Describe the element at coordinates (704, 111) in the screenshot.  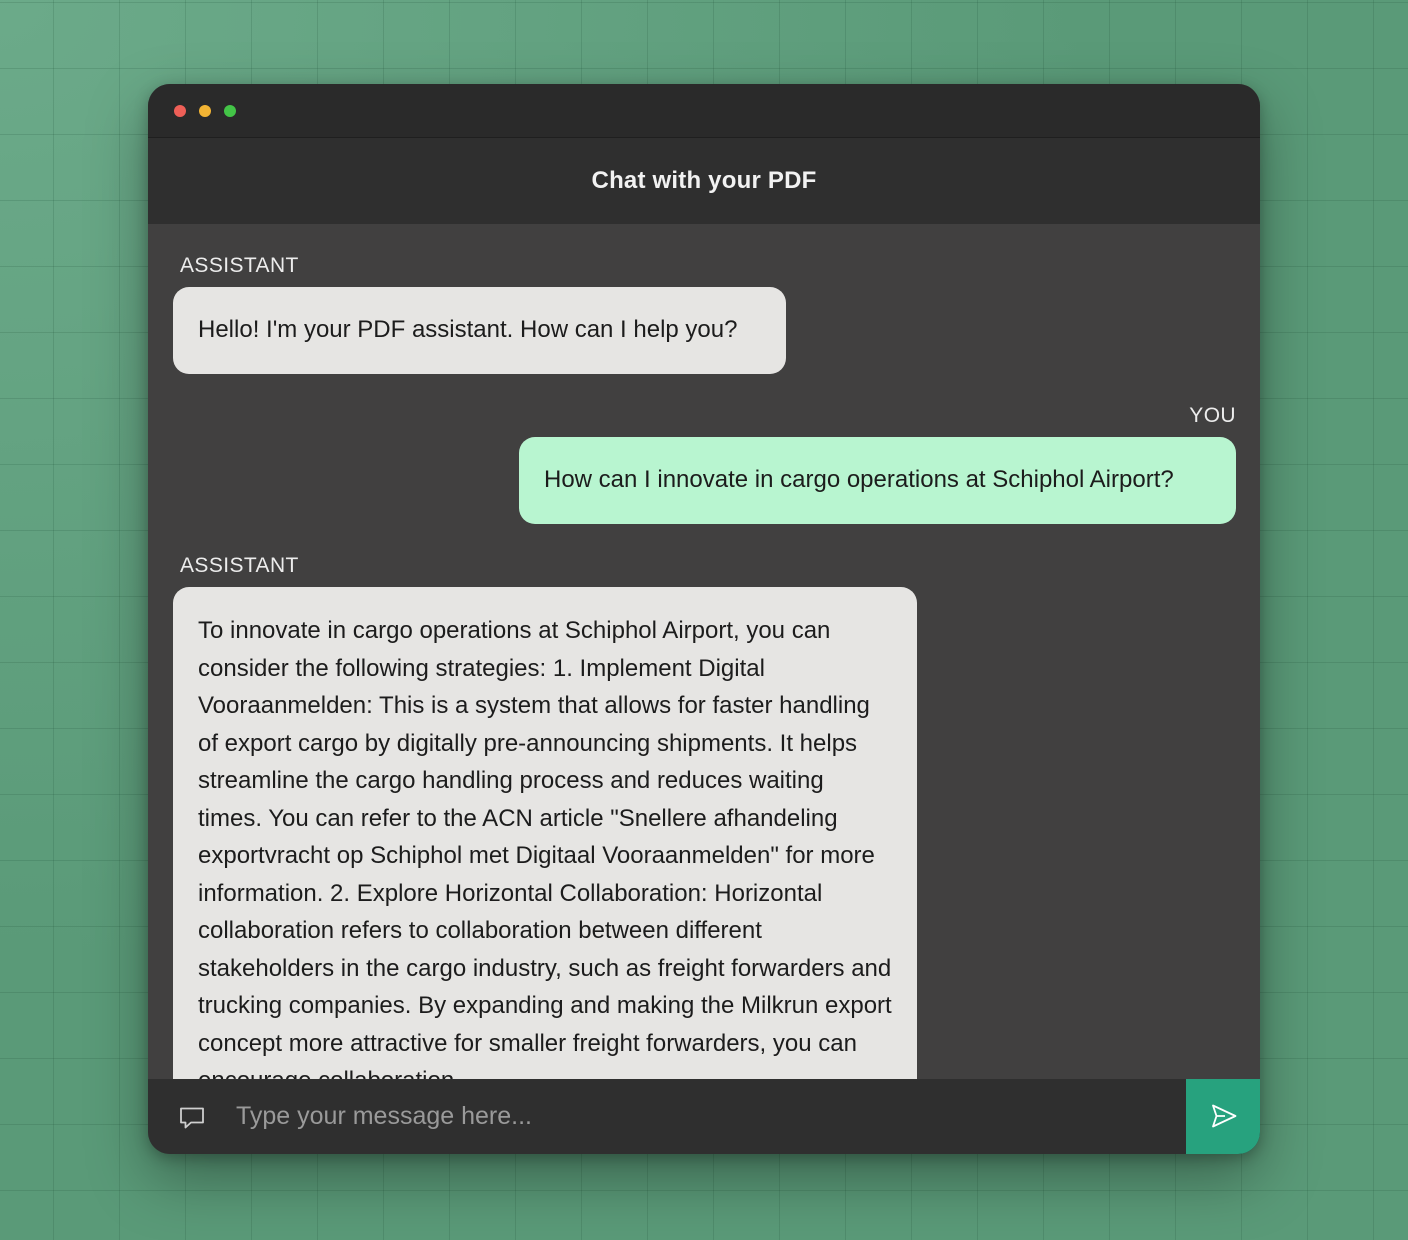
I see `window-titlebar` at that location.